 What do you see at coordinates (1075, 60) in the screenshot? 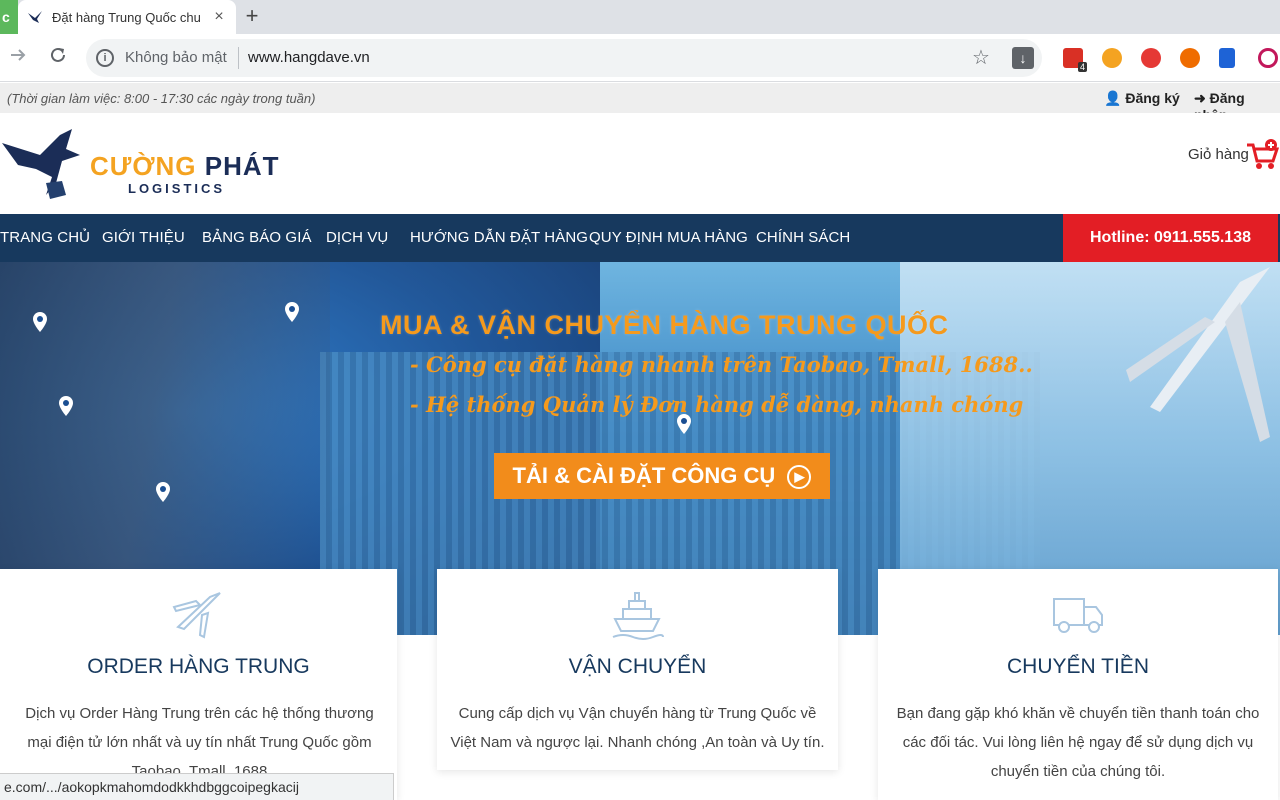
I see `extension-calendar-icon: 4` at bounding box center [1075, 60].